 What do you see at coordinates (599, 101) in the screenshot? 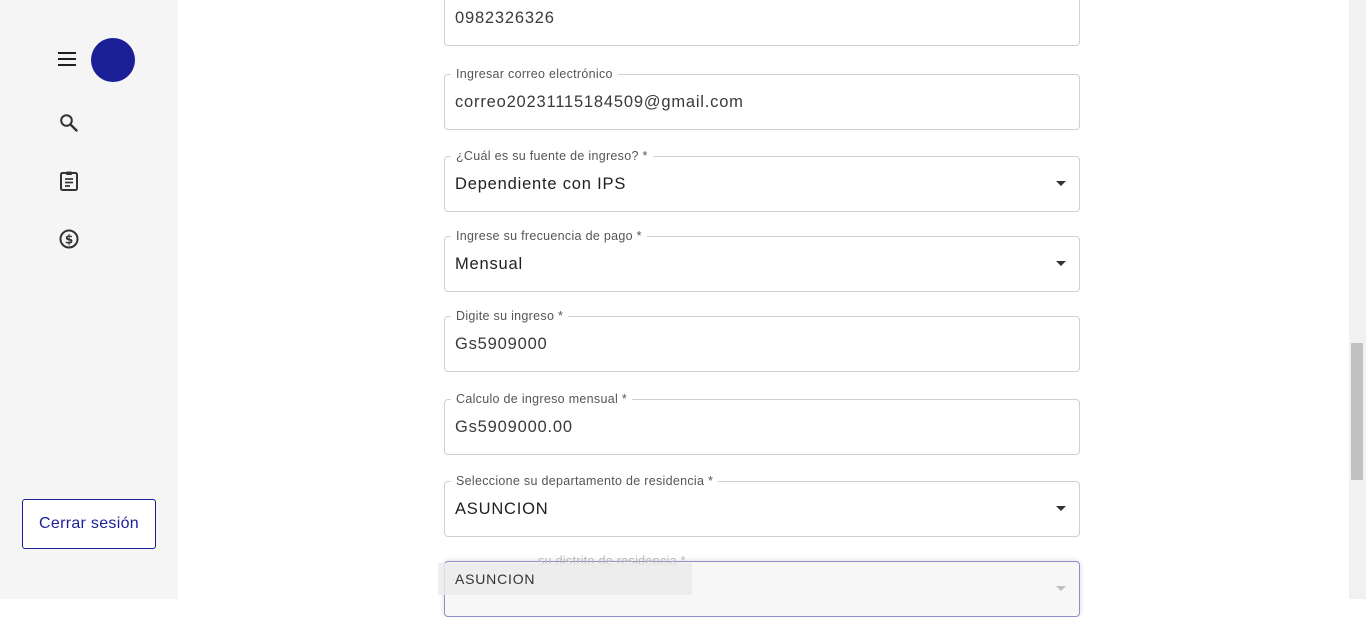
I see `email-value: correo20231115184509@gmail.com` at bounding box center [599, 101].